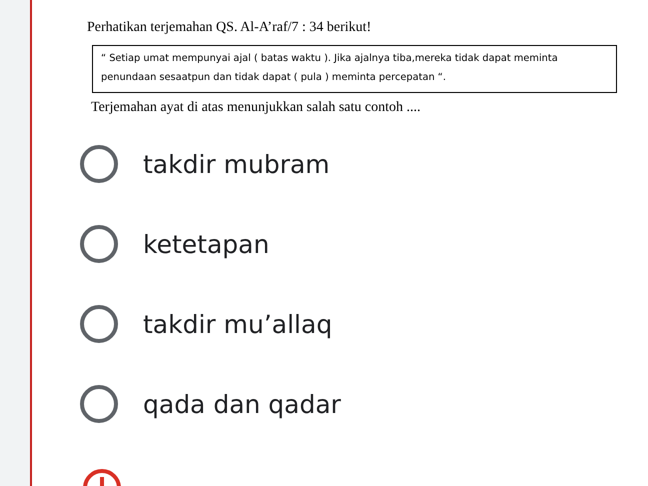 The height and width of the screenshot is (486, 648). I want to click on option-label: takdir mubram, so click(236, 164).